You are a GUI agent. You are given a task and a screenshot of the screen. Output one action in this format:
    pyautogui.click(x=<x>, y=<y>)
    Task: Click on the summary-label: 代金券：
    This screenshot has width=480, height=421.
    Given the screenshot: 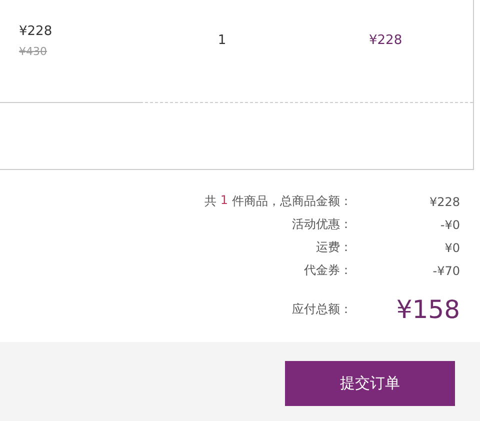 What is the action you would take?
    pyautogui.click(x=328, y=270)
    